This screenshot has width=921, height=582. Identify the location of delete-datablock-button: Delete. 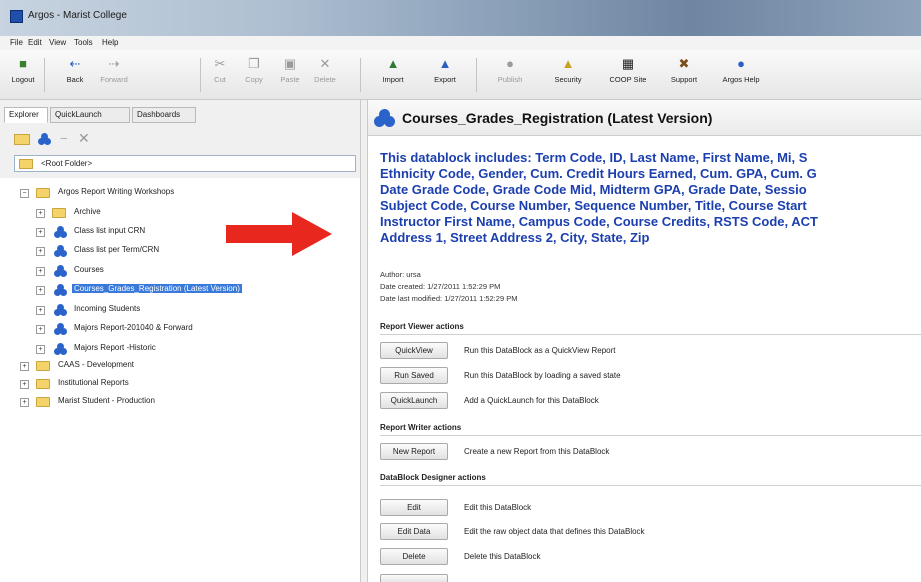
(414, 556).